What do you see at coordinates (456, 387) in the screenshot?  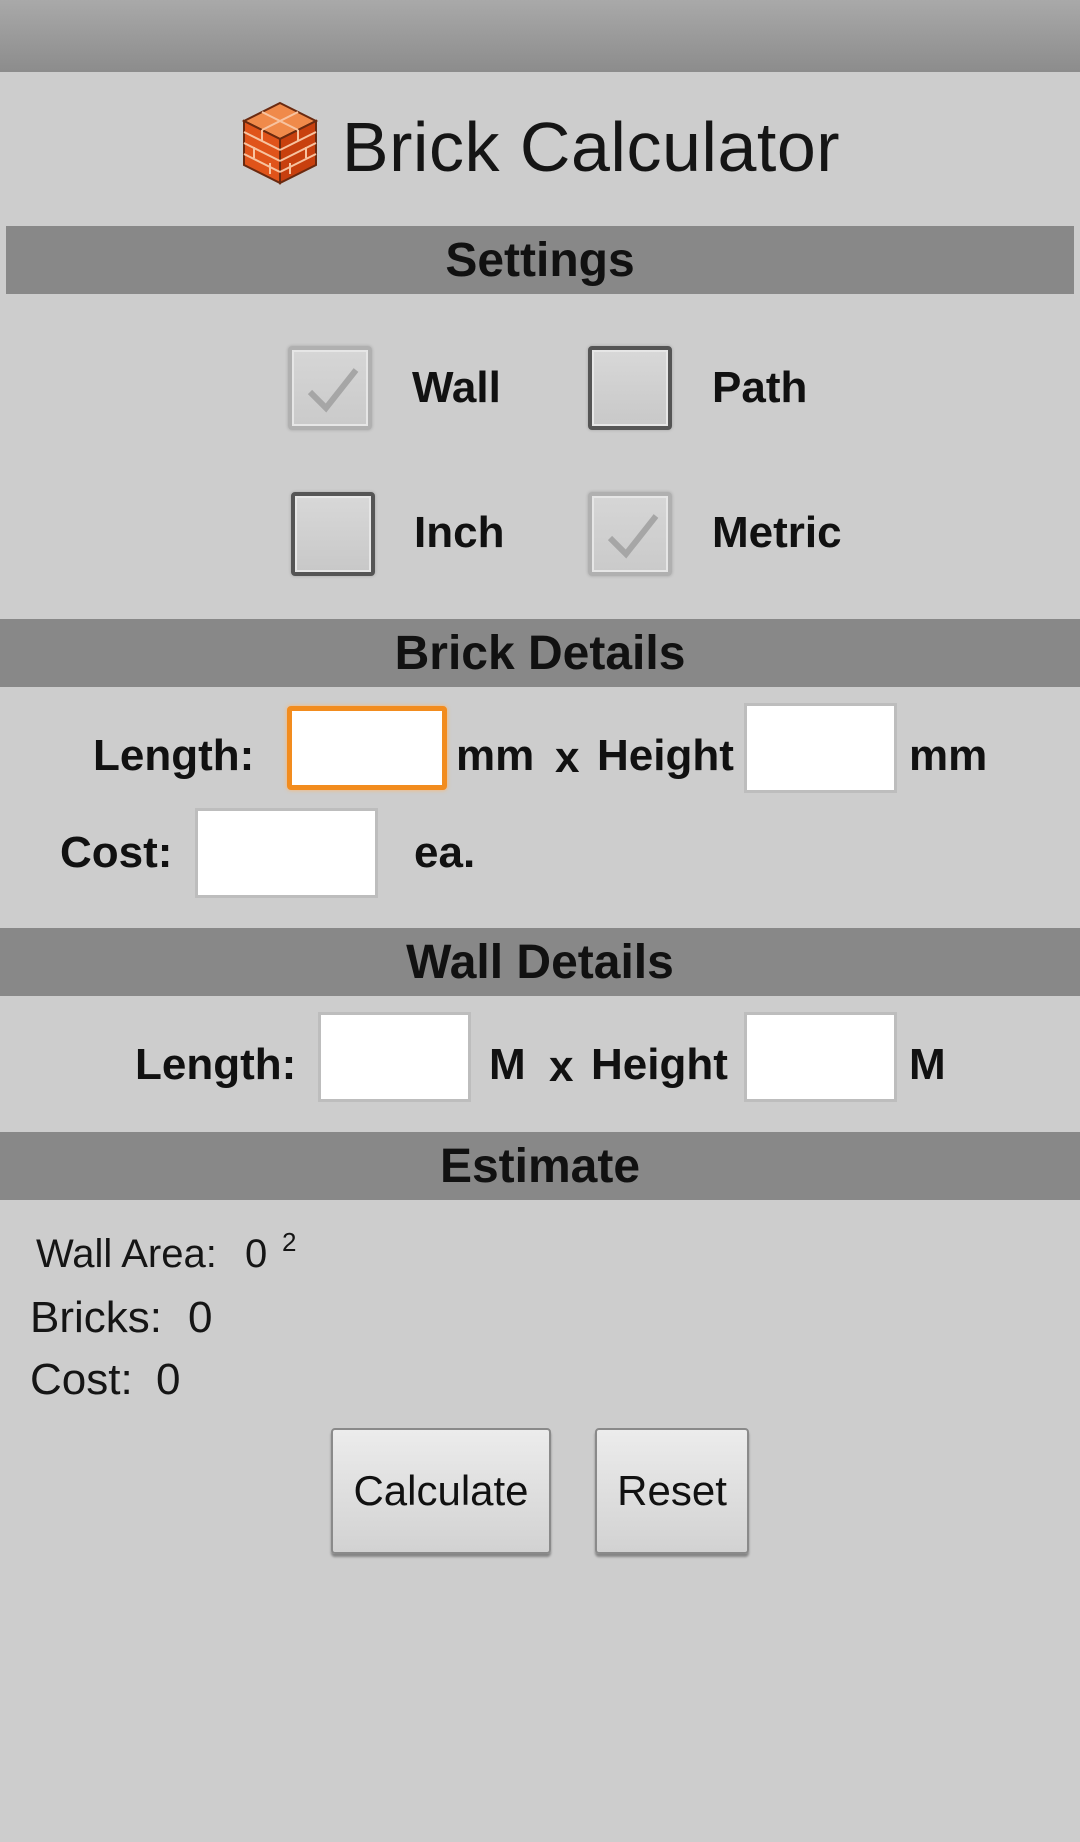 I see `wall-checkbox-label: Wall` at bounding box center [456, 387].